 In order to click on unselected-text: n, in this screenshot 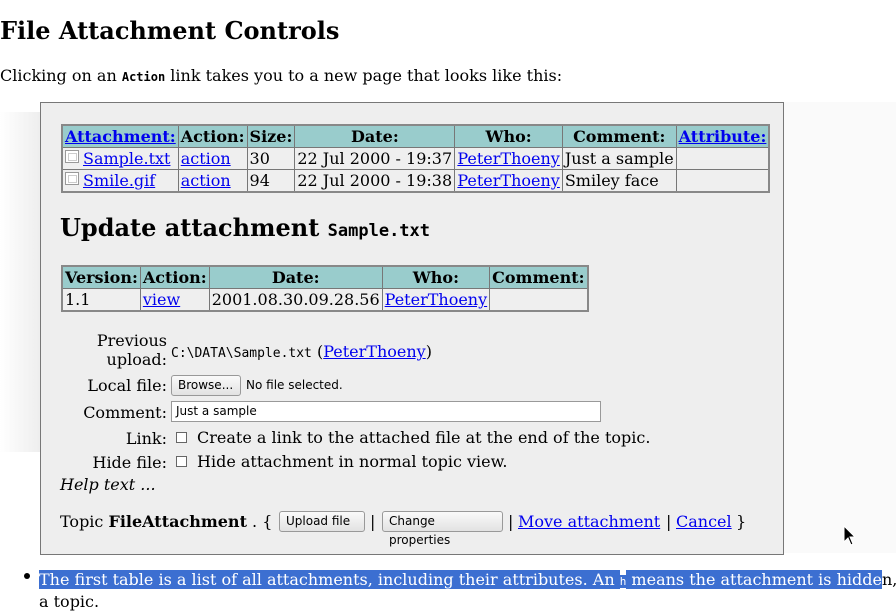, I will do `click(888, 579)`.